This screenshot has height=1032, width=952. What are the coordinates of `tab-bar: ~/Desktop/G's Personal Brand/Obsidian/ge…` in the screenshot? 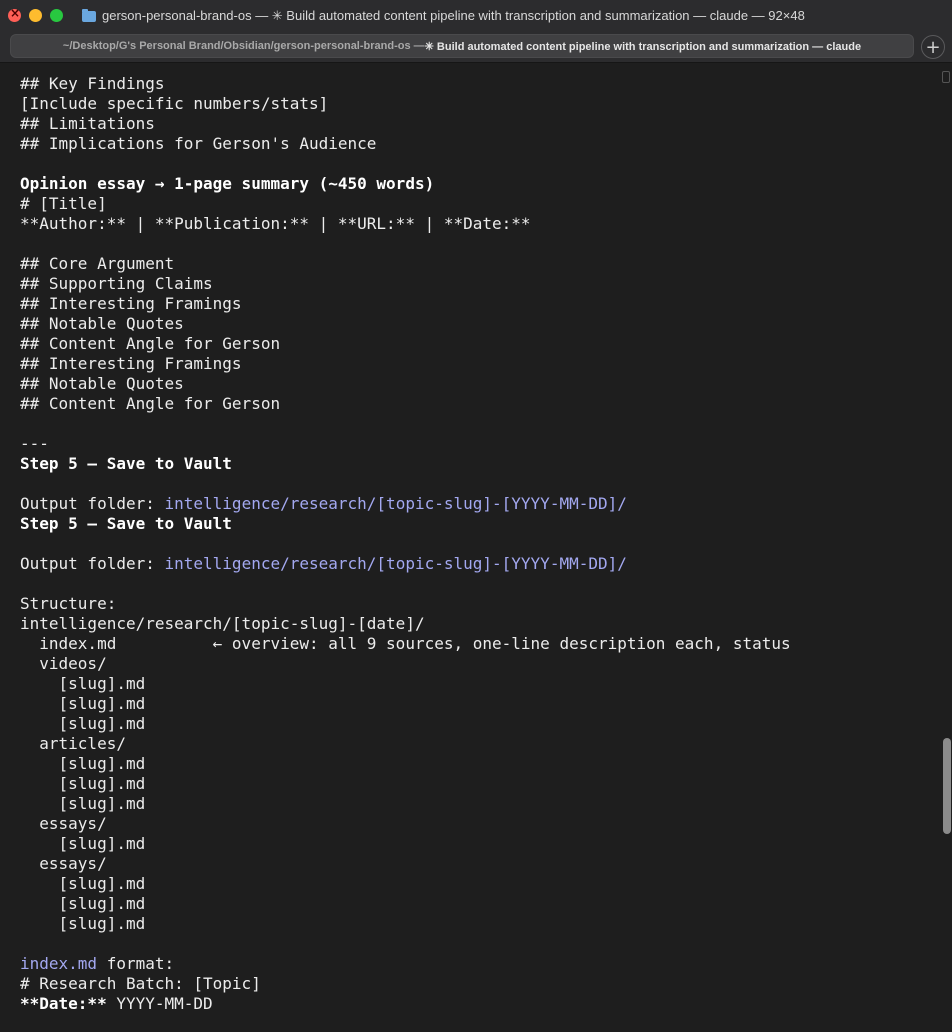 It's located at (476, 47).